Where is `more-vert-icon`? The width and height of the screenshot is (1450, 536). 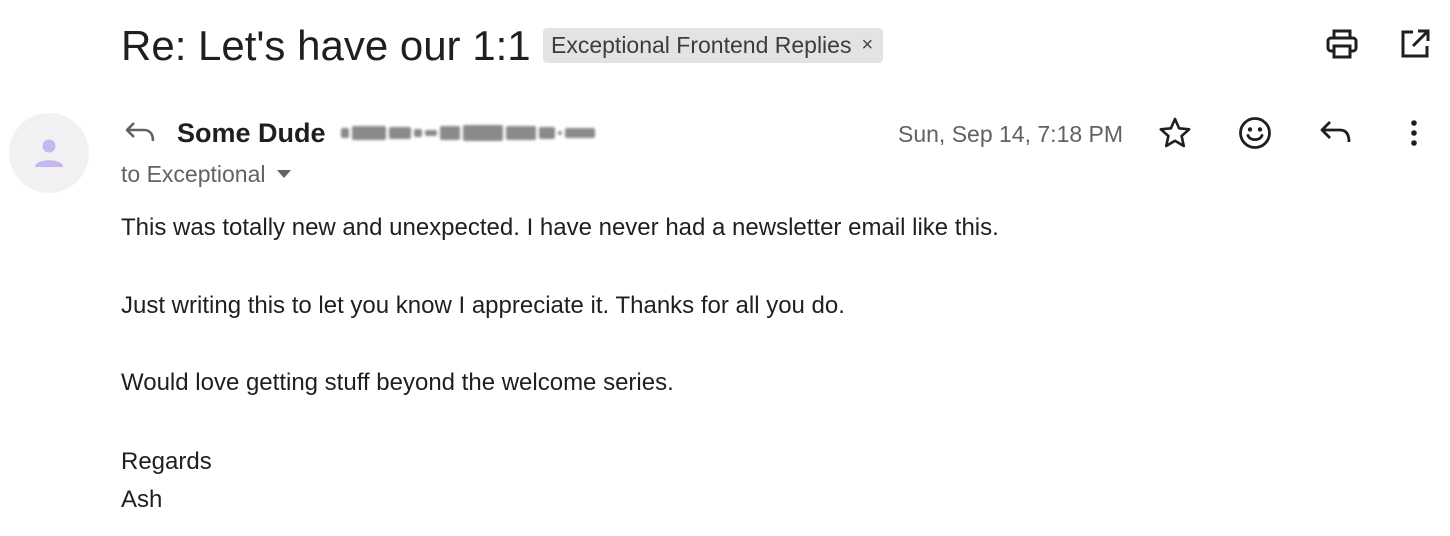 more-vert-icon is located at coordinates (1414, 133).